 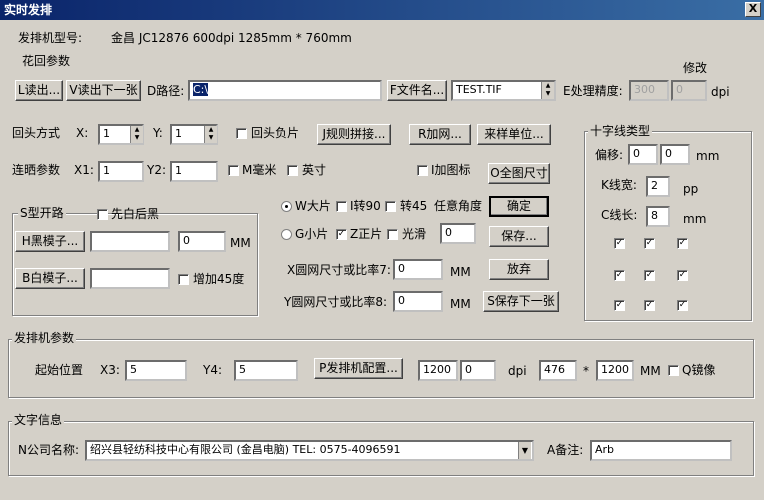 What do you see at coordinates (202, 241) in the screenshot?
I see `black-mold-value: 0` at bounding box center [202, 241].